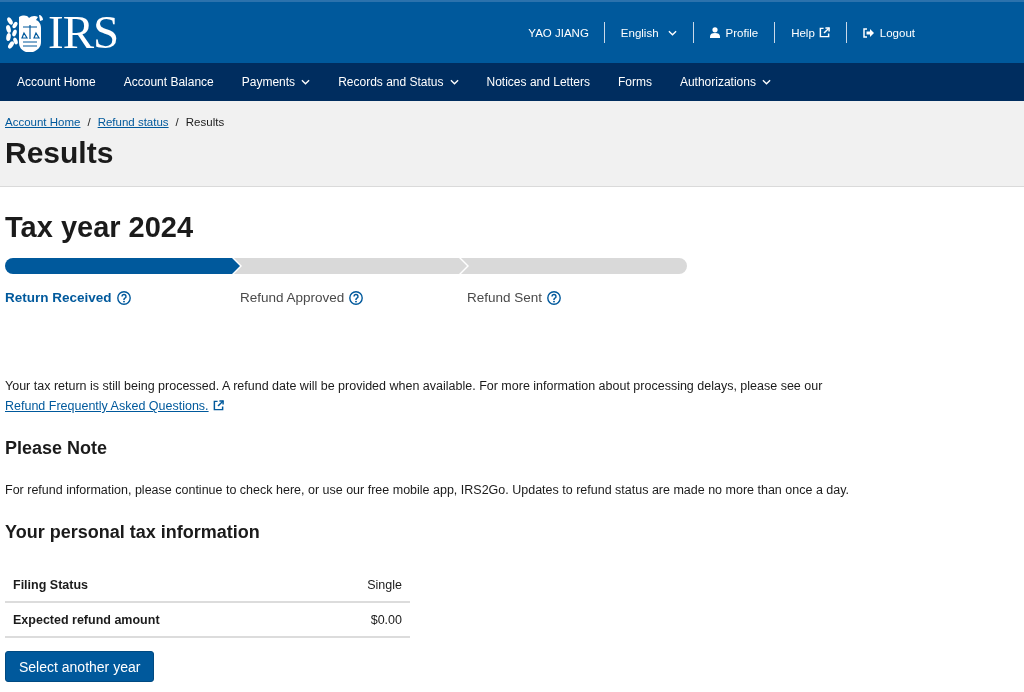 The height and width of the screenshot is (692, 1024). Describe the element at coordinates (734, 32) in the screenshot. I see `profile-link: Profile` at that location.